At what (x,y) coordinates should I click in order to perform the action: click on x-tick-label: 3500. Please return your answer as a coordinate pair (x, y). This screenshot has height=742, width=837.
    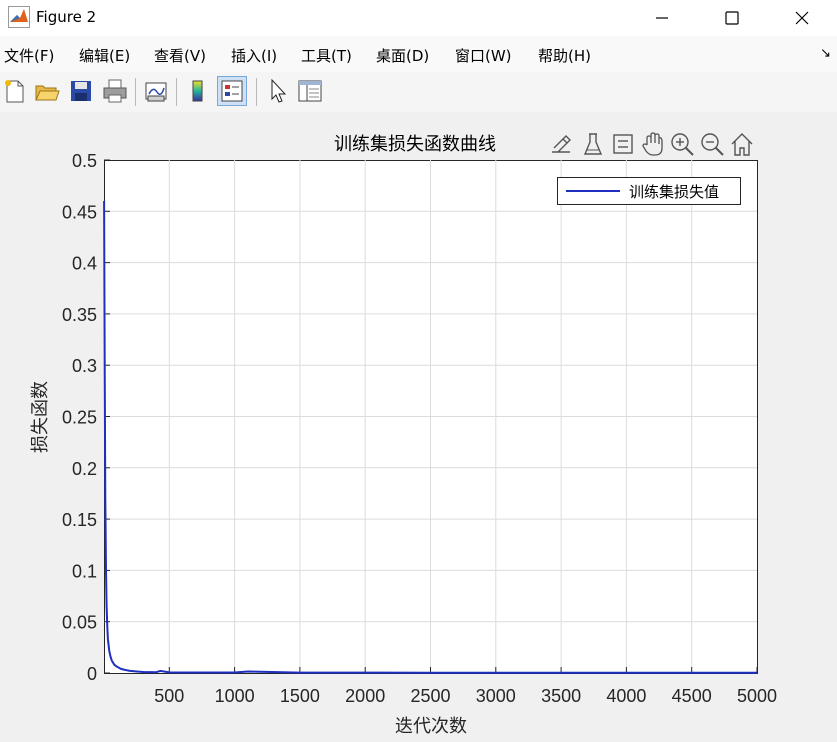
    Looking at the image, I should click on (561, 696).